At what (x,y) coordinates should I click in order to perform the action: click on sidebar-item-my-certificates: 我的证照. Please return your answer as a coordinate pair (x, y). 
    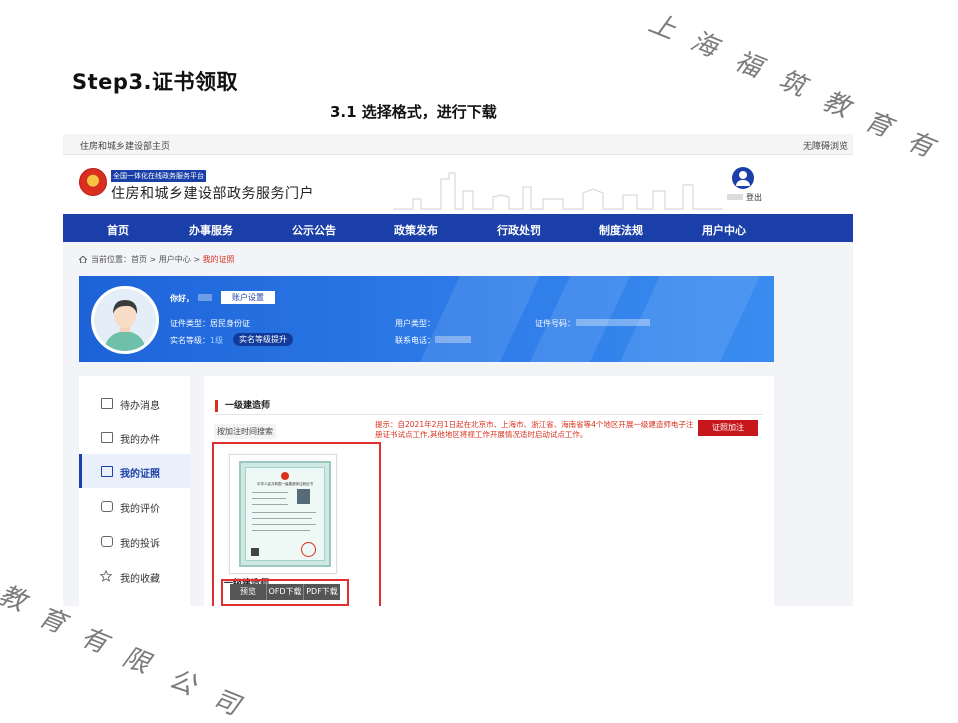
    Looking at the image, I should click on (134, 471).